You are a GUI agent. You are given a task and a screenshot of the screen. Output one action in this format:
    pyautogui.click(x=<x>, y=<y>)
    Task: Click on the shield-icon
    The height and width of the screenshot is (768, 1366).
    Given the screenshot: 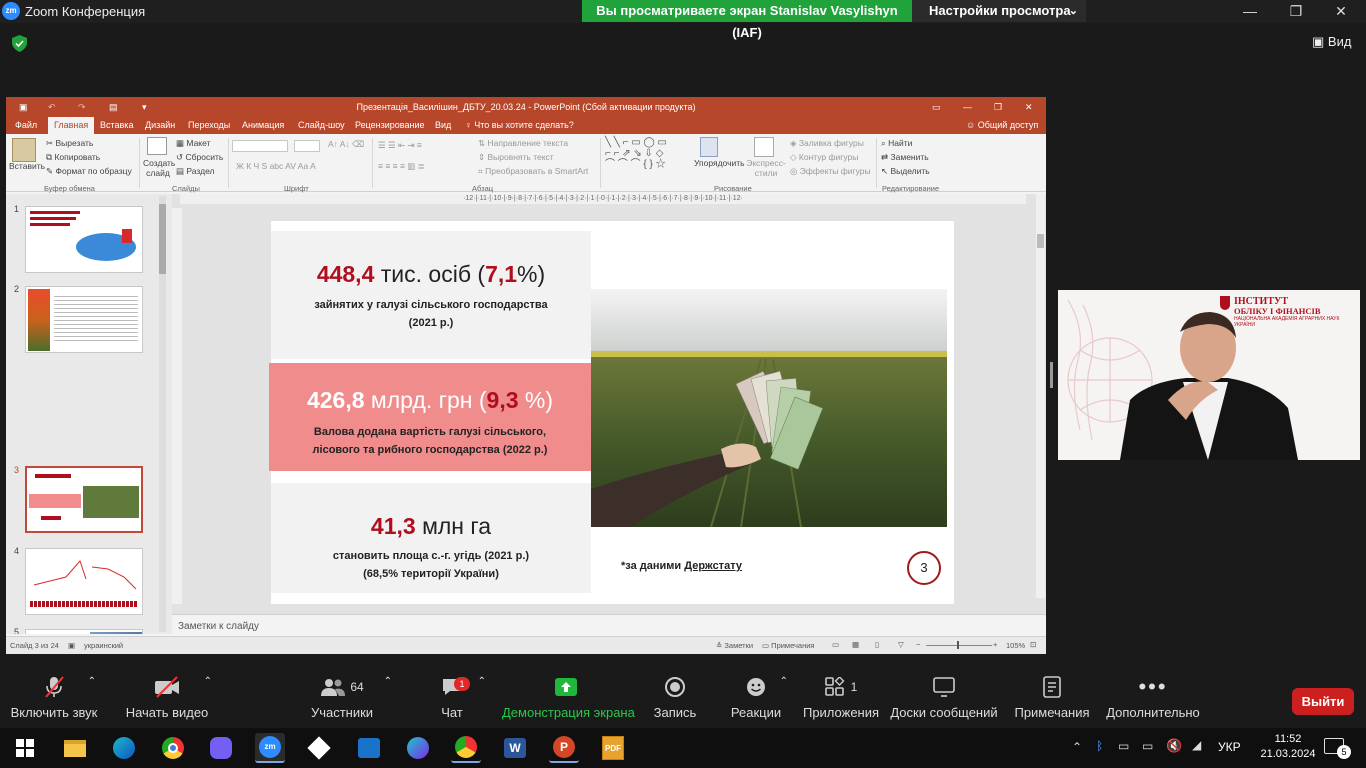 What is the action you would take?
    pyautogui.click(x=19, y=43)
    